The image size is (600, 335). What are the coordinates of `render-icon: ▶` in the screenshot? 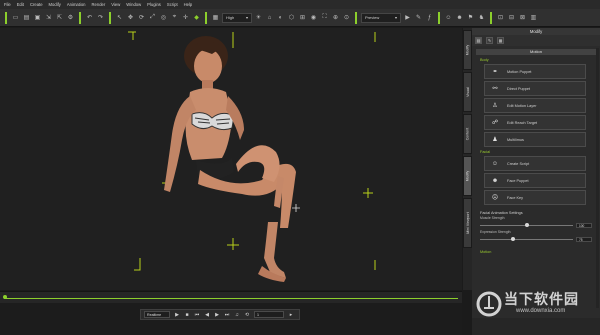 It's located at (407, 17).